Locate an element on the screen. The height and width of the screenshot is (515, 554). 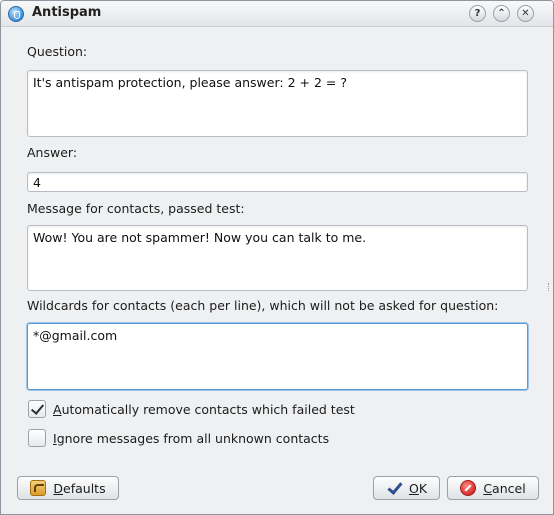
defaults-button-label: Defaults is located at coordinates (79, 488).